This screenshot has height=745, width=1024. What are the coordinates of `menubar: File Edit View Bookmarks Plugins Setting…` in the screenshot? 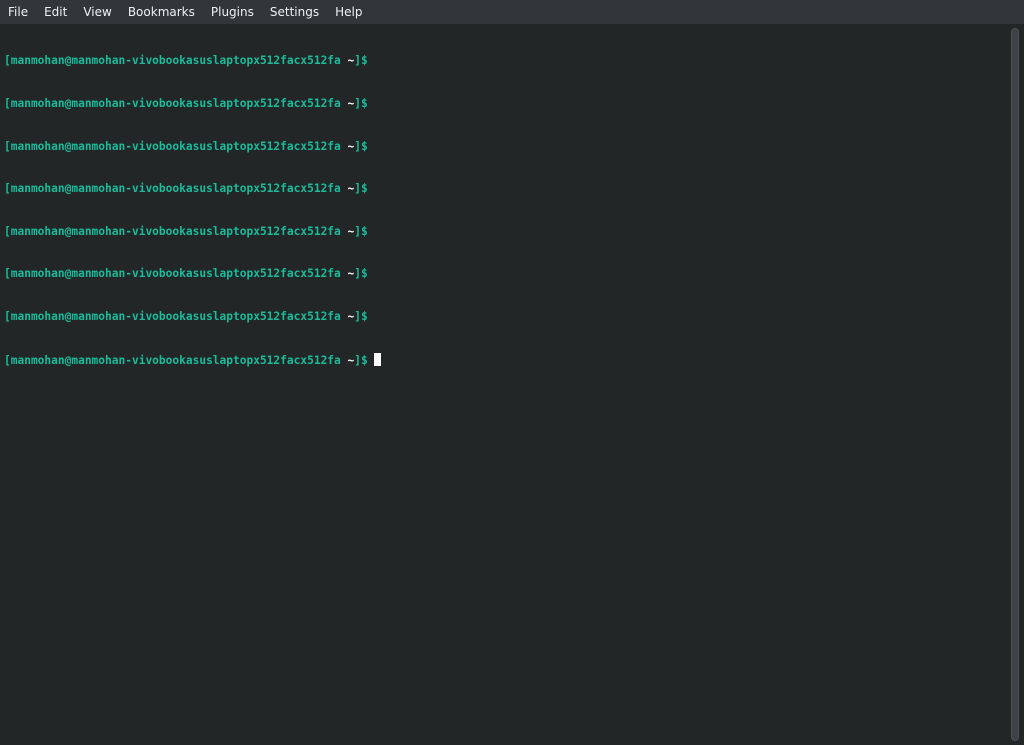 It's located at (512, 12).